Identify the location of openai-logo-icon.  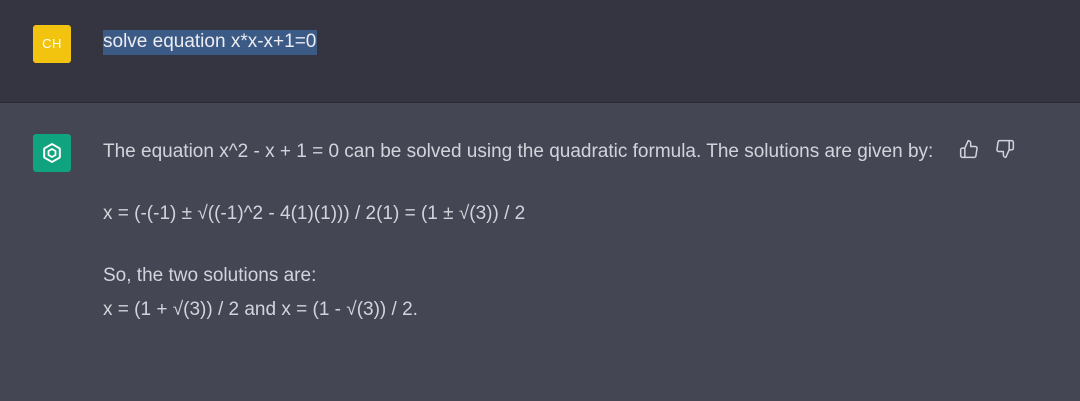
(52, 153).